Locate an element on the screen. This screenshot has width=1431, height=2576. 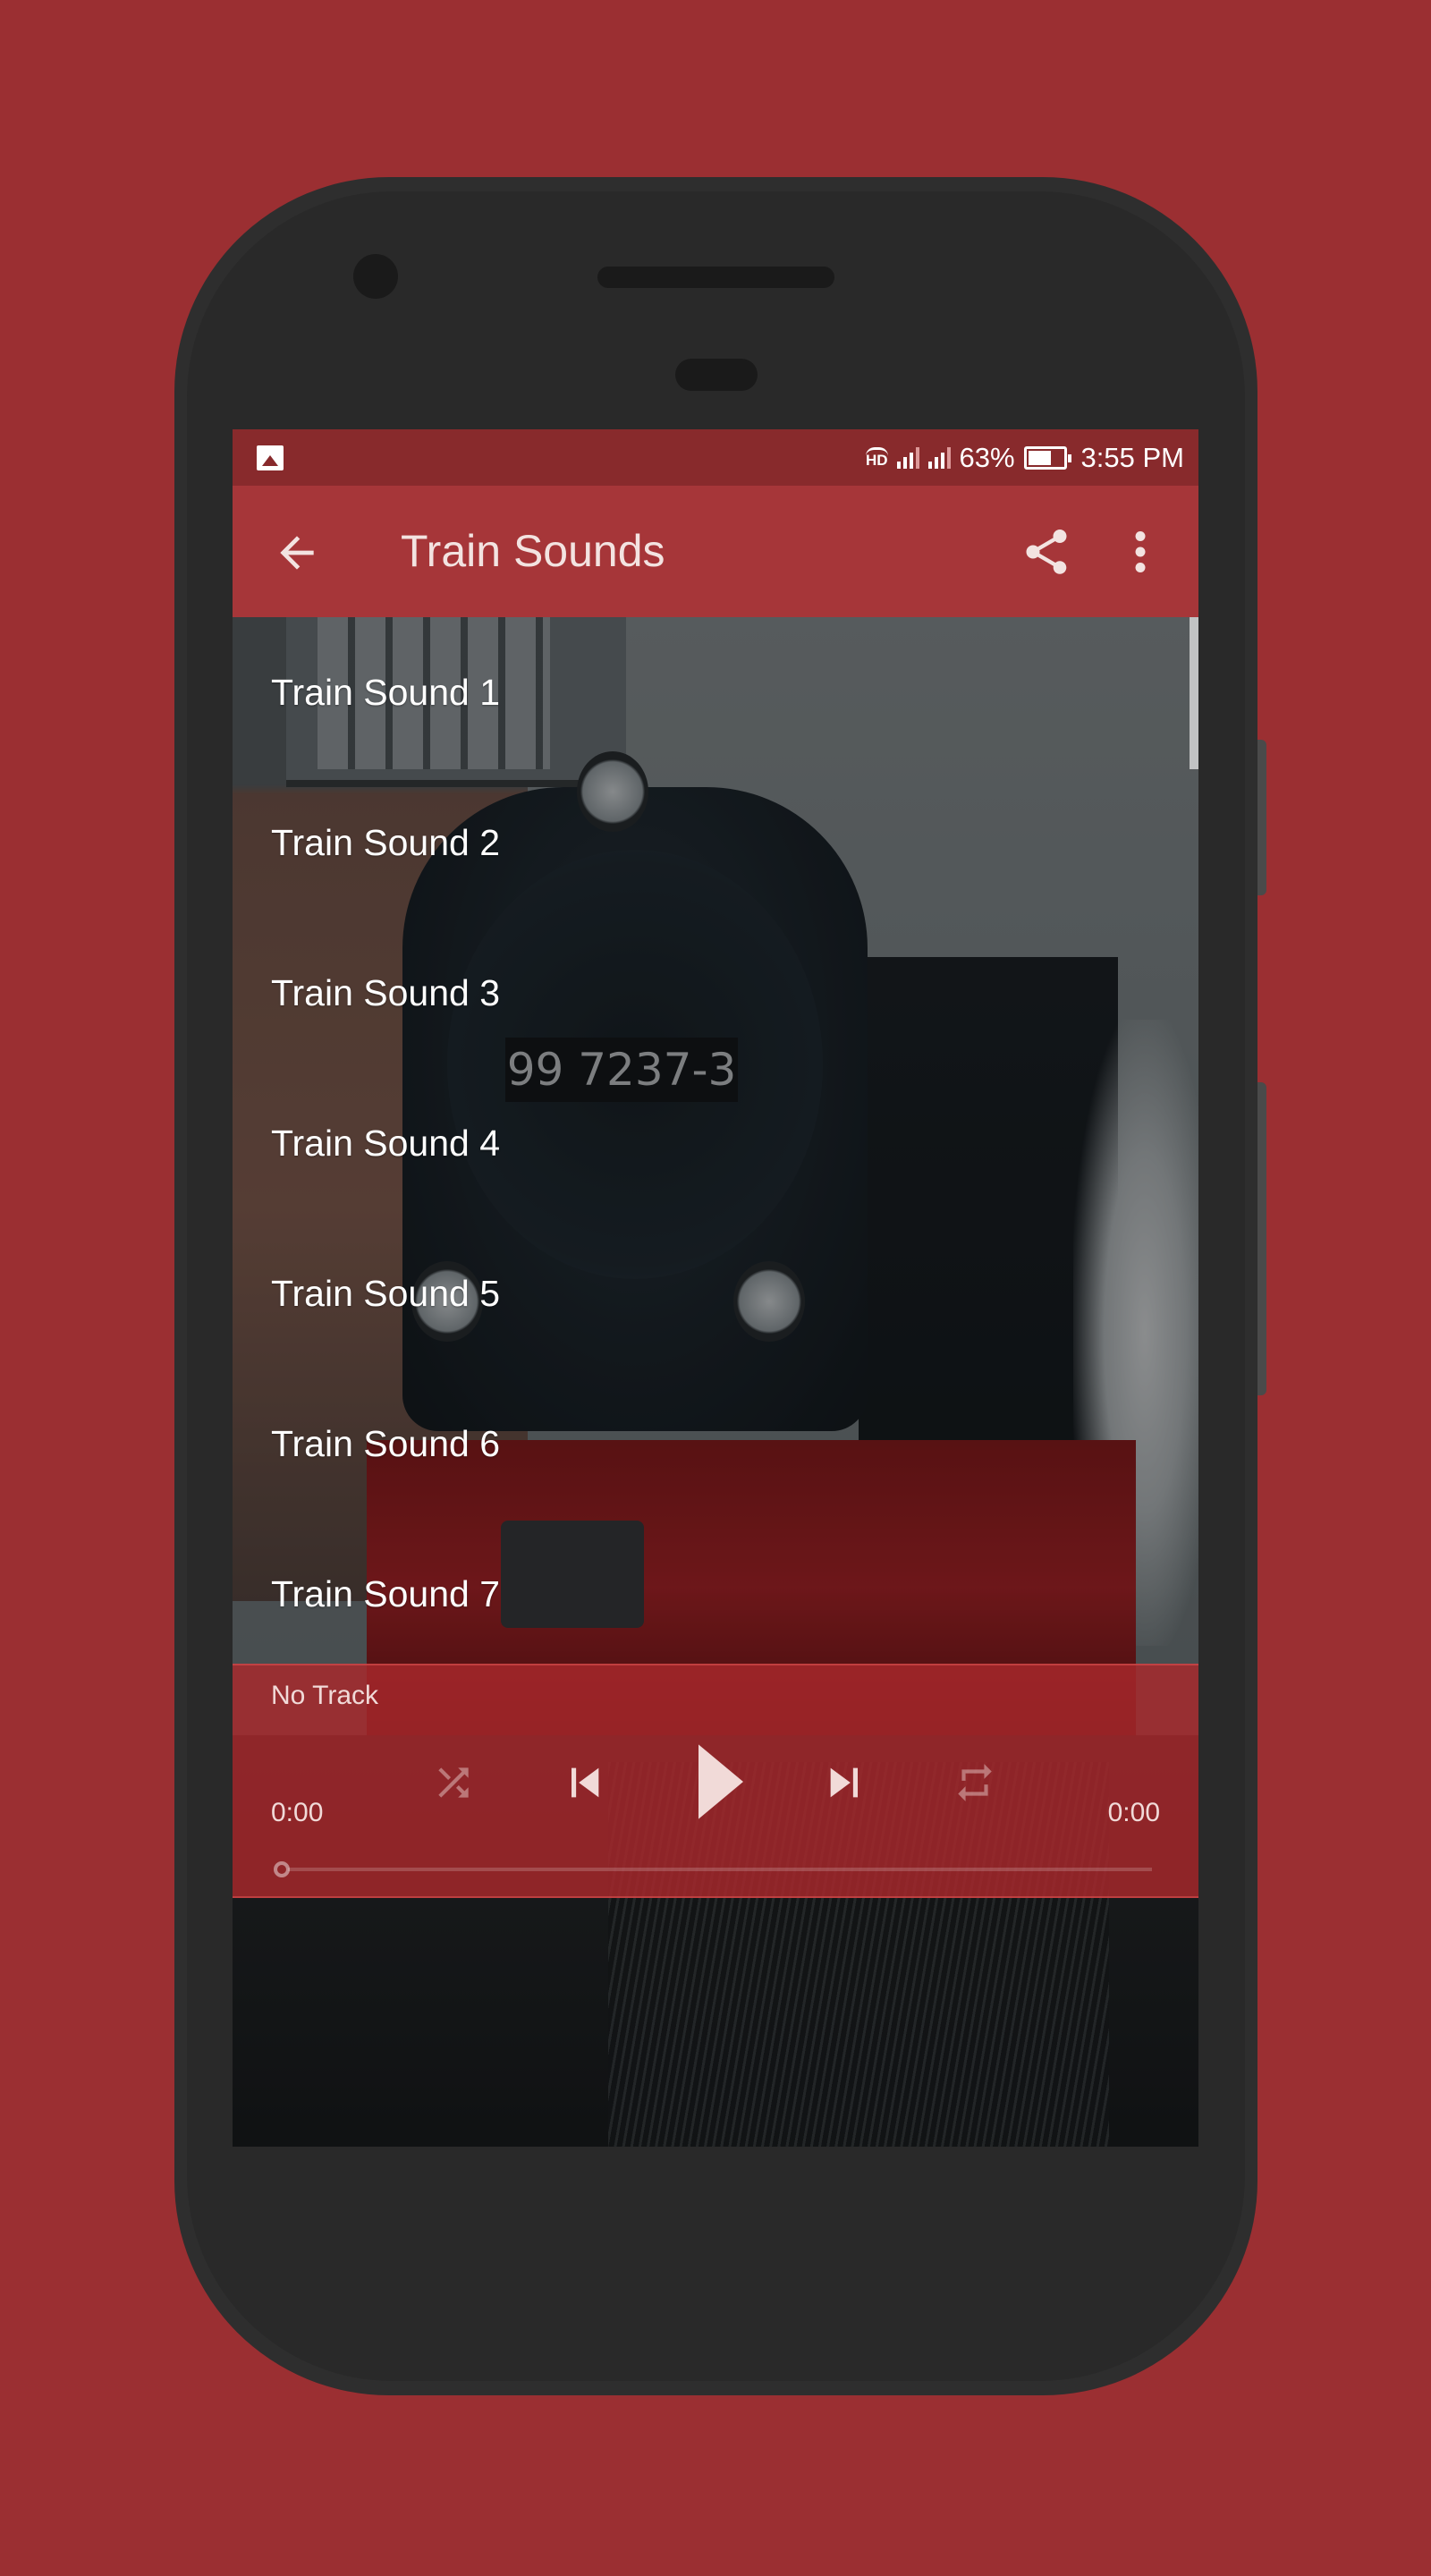
now-playing-title: No Track is located at coordinates (325, 1695).